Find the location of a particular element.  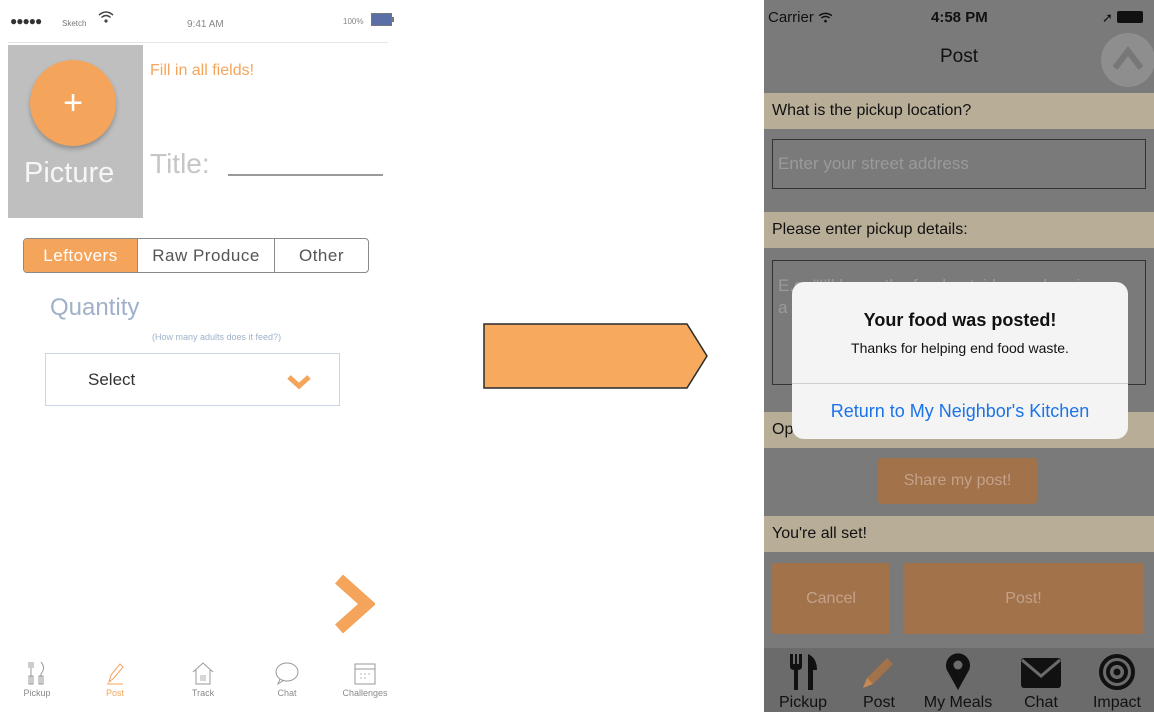

status-bar: Carrier 4:58 PM ➚ is located at coordinates (959, 18).